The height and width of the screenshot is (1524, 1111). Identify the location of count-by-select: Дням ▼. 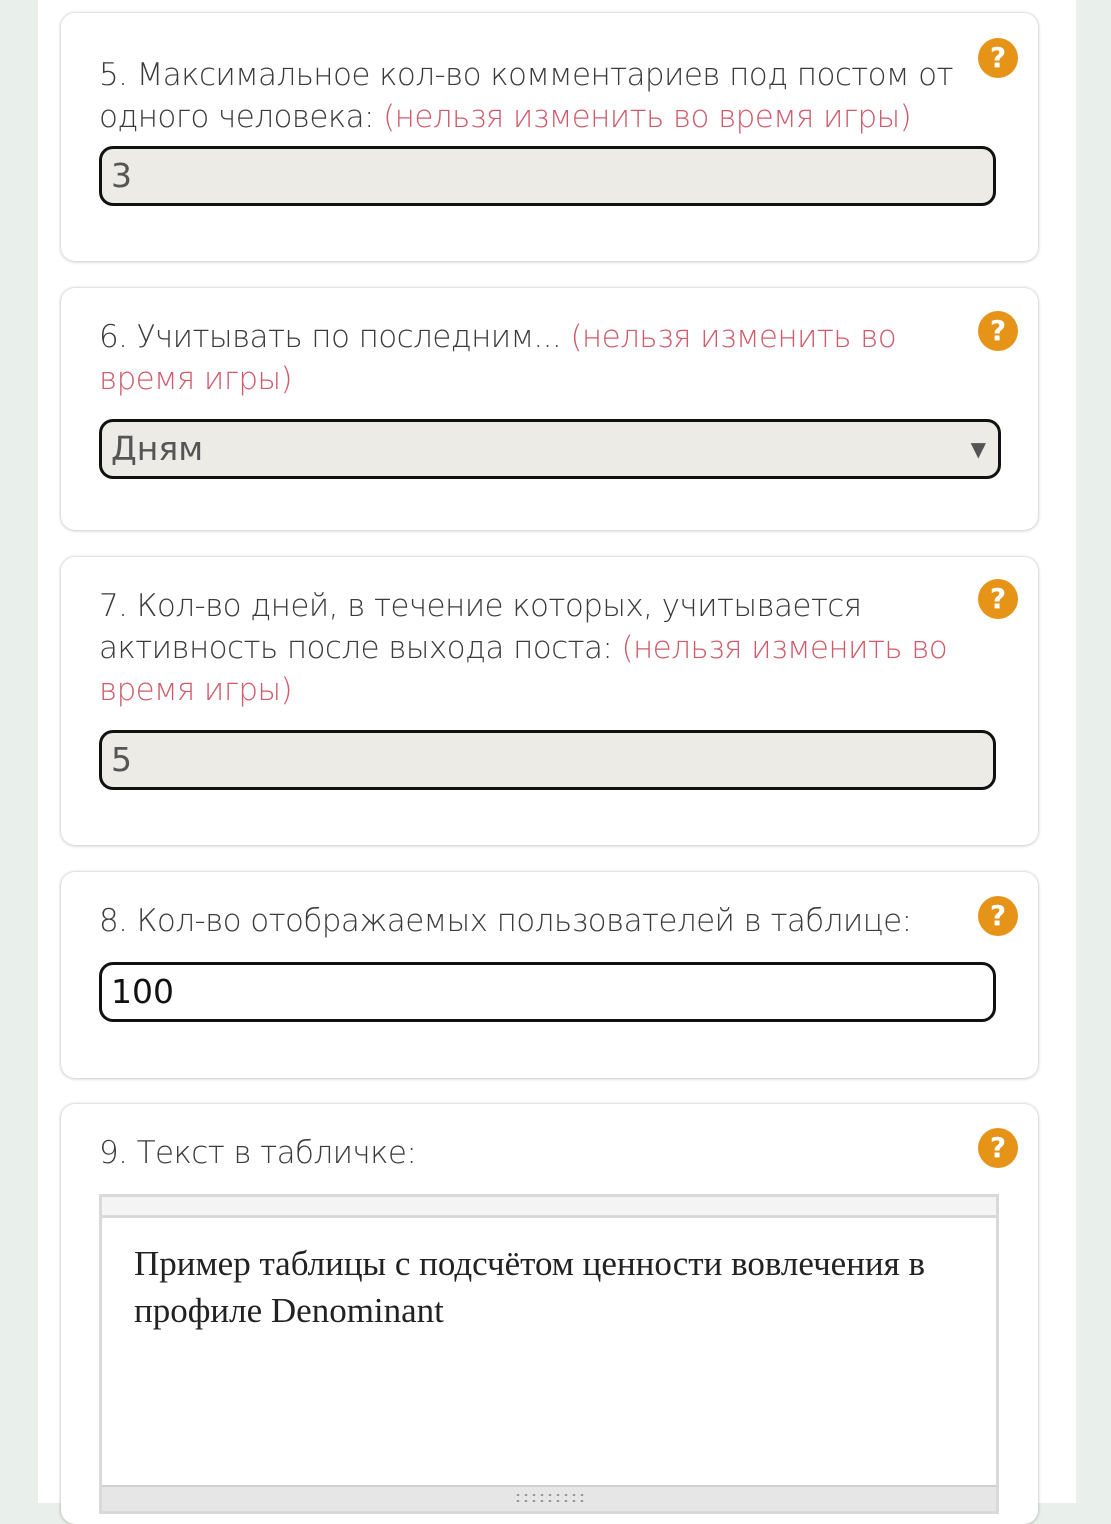
(550, 449).